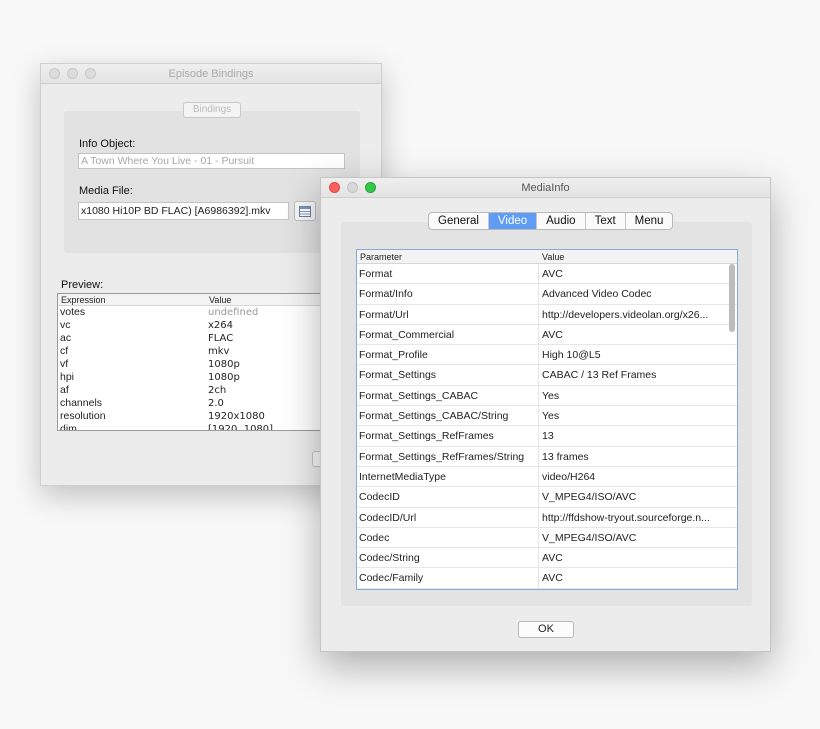 Image resolution: width=820 pixels, height=729 pixels. What do you see at coordinates (197, 351) in the screenshot?
I see `preview-row: cf mkv` at bounding box center [197, 351].